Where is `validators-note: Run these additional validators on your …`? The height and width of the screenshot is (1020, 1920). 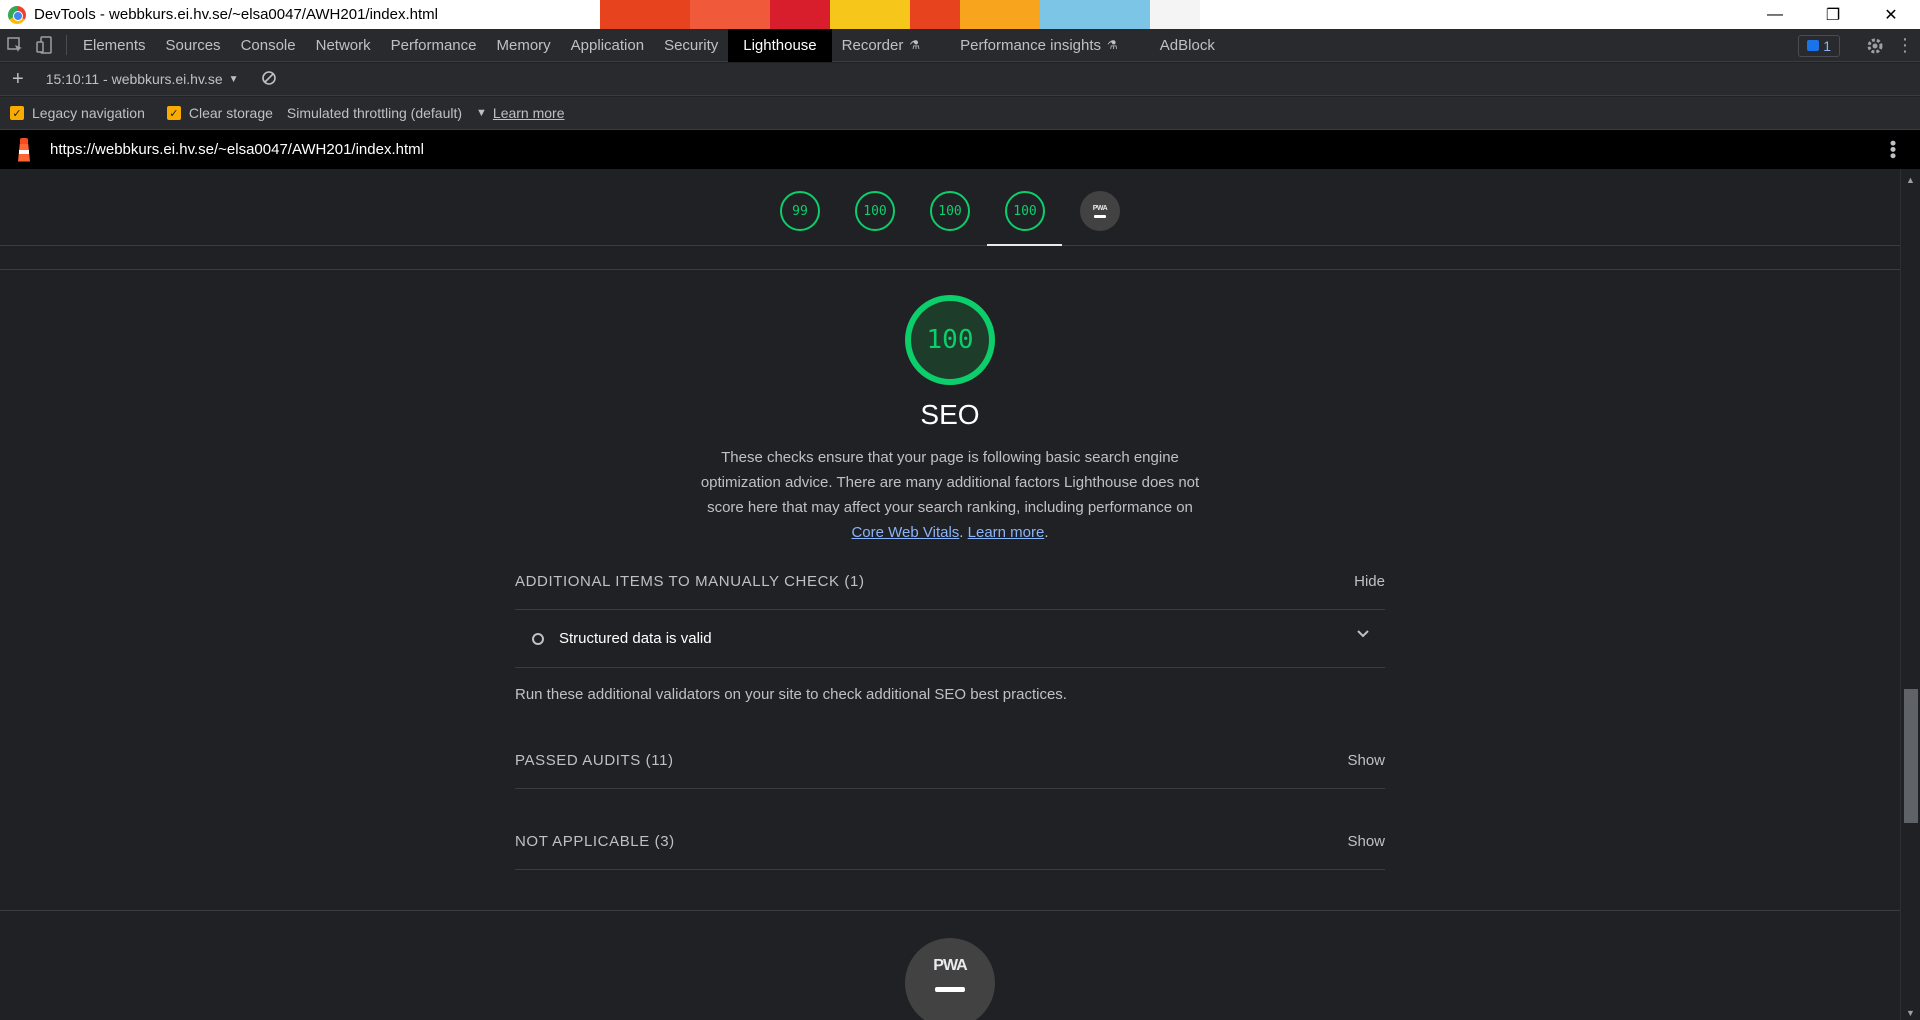 validators-note: Run these additional validators on your … is located at coordinates (791, 694).